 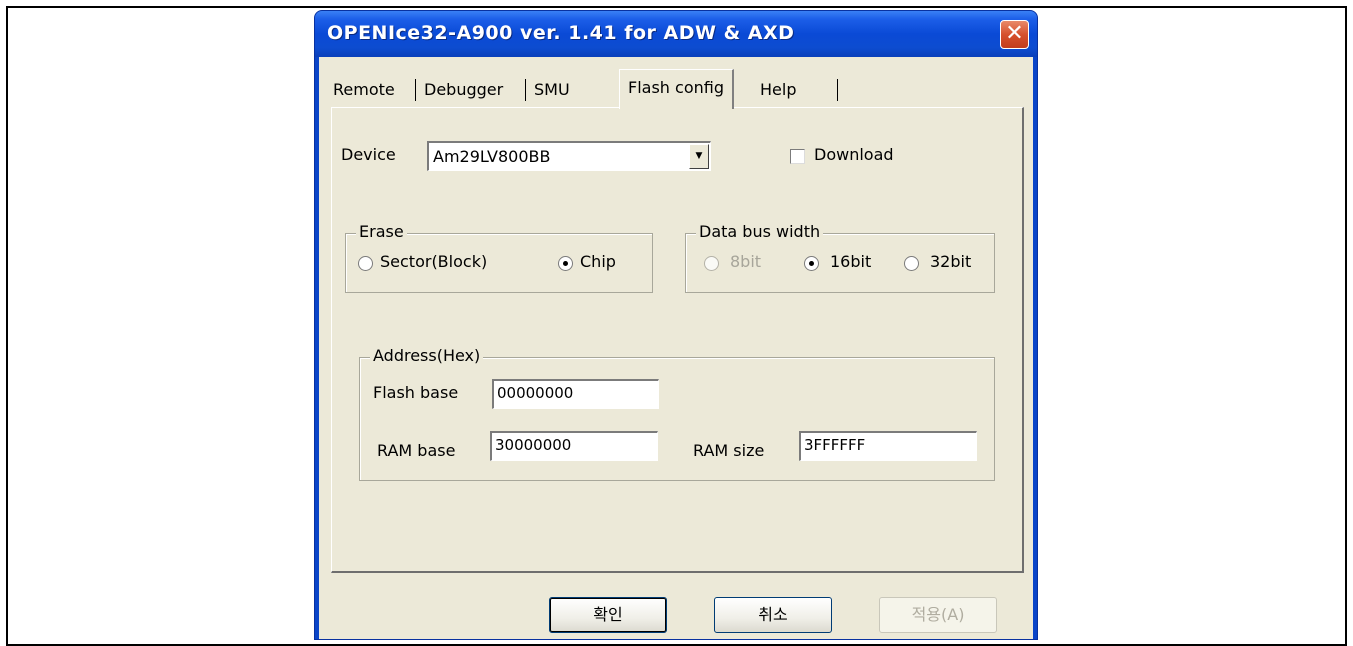 What do you see at coordinates (427, 355) in the screenshot?
I see `address-group-title: Address(Hex)` at bounding box center [427, 355].